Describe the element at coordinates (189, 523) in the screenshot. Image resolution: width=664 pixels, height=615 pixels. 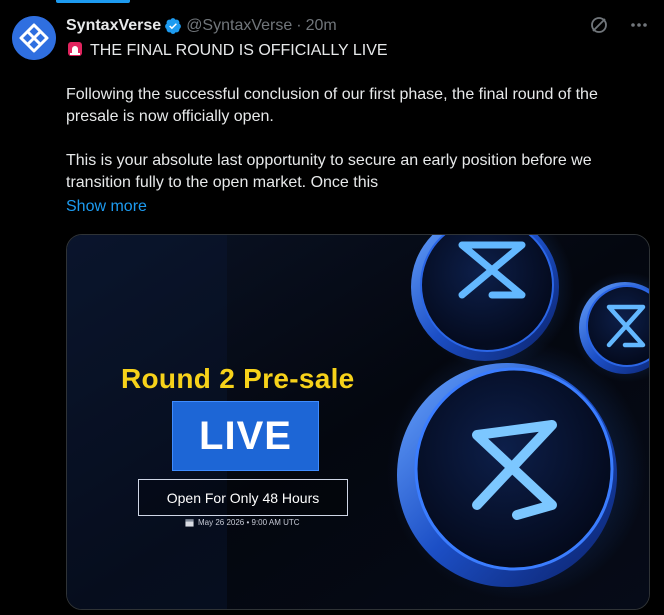
I see `calendar-icon` at that location.